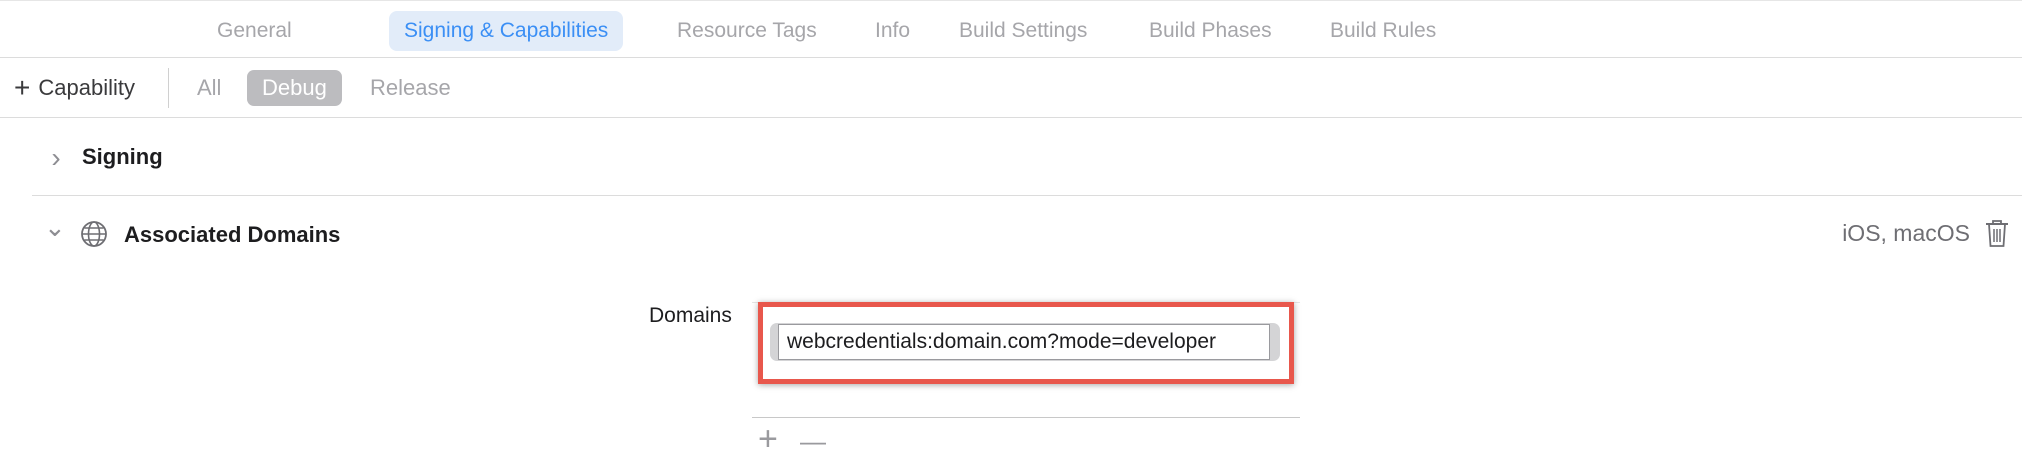  Describe the element at coordinates (232, 234) in the screenshot. I see `associated-domains-title: Associated Domains` at that location.